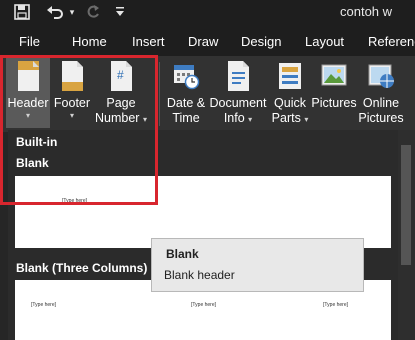 The image size is (415, 340). I want to click on document-info-caret-icon: ▾, so click(250, 119).